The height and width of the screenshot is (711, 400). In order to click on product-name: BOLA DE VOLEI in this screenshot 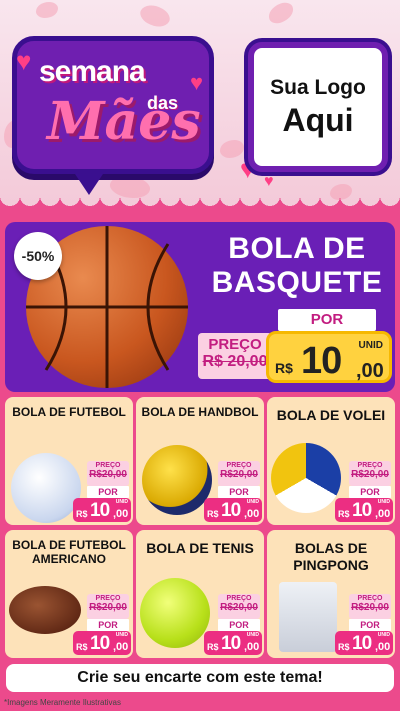, I will do `click(331, 415)`.